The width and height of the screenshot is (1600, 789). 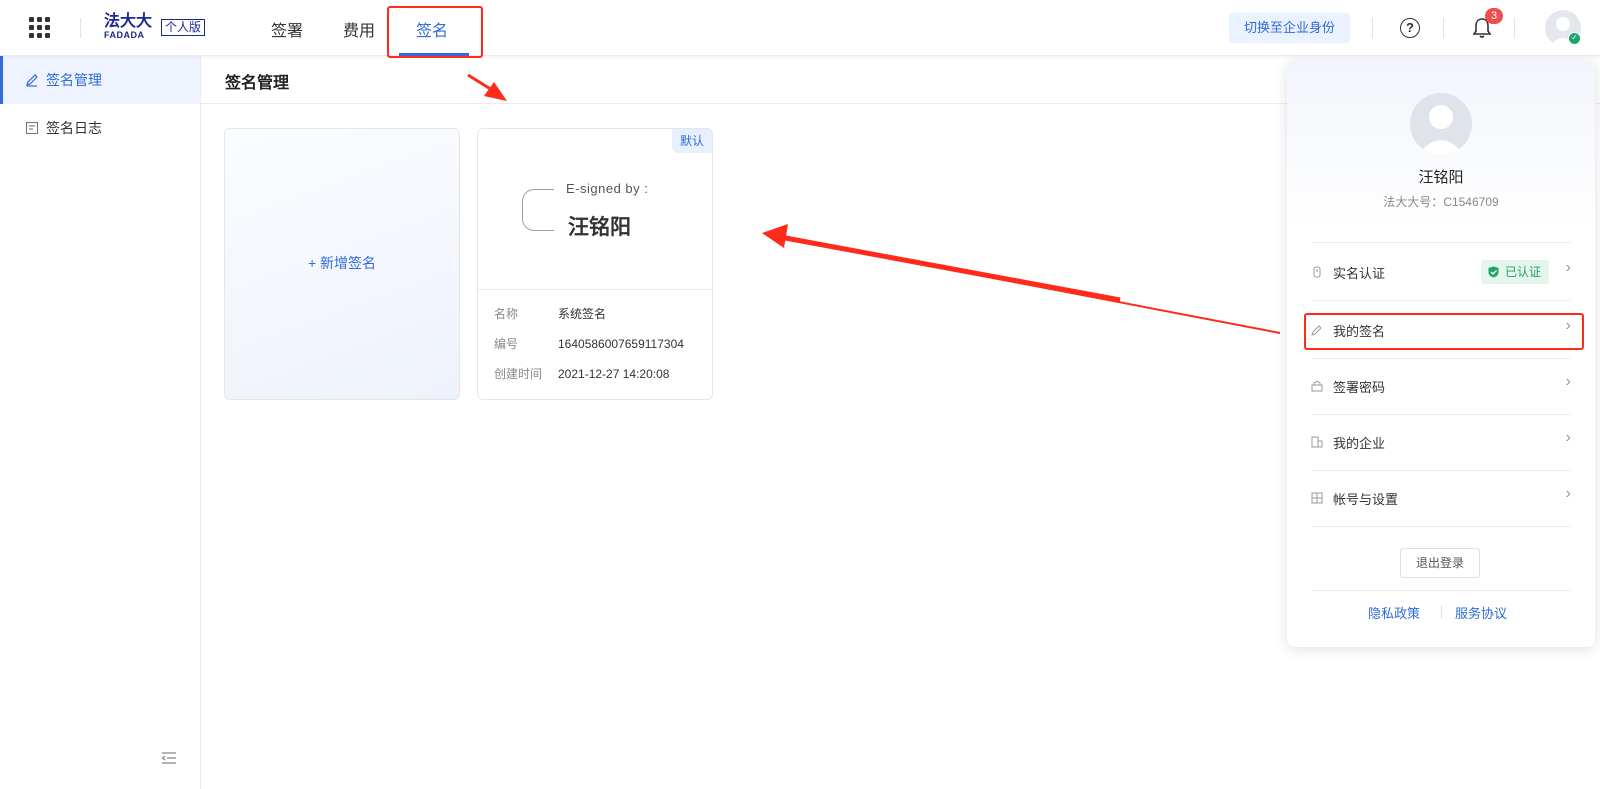 I want to click on signature-bracket, so click(x=538, y=210).